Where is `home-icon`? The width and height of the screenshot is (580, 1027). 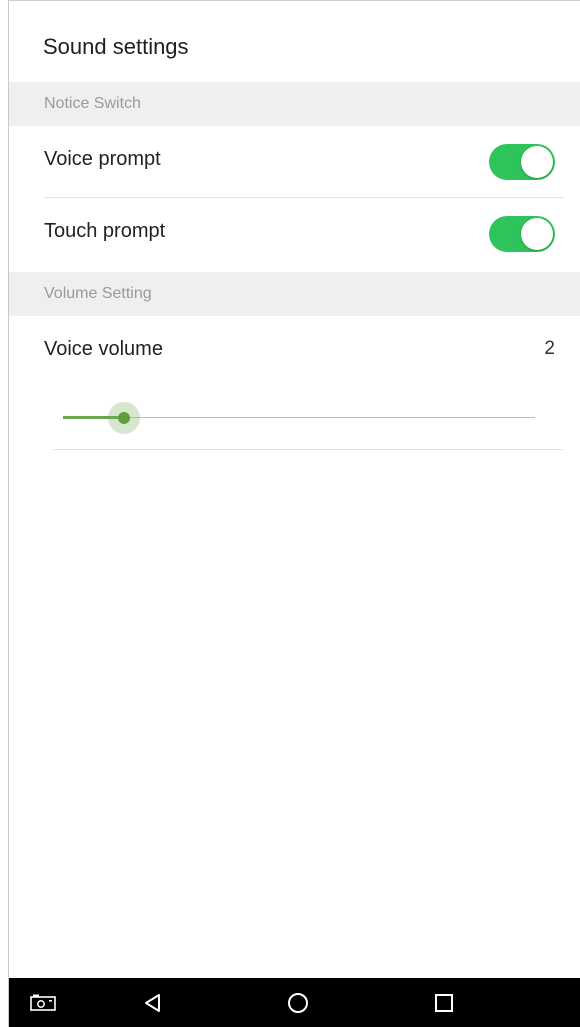 home-icon is located at coordinates (298, 1002).